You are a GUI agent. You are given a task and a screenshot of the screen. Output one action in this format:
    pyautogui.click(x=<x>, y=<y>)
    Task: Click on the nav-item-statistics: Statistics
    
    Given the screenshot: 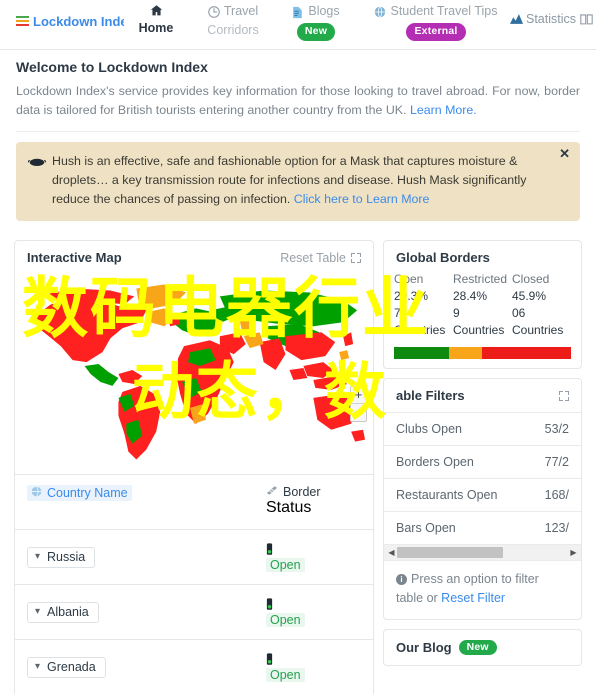 What is the action you would take?
    pyautogui.click(x=551, y=19)
    